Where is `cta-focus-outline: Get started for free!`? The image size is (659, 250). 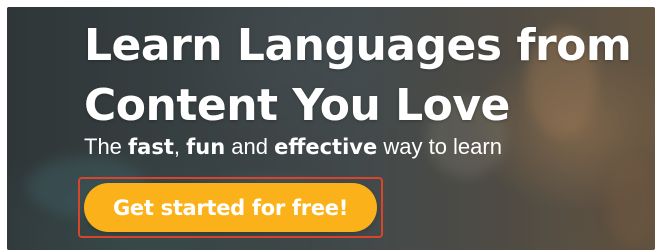 cta-focus-outline: Get started for free! is located at coordinates (230, 207).